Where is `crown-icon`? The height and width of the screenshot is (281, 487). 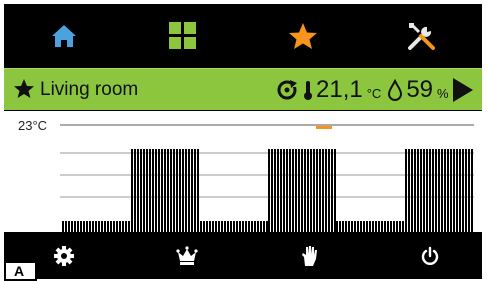 crown-icon is located at coordinates (187, 255).